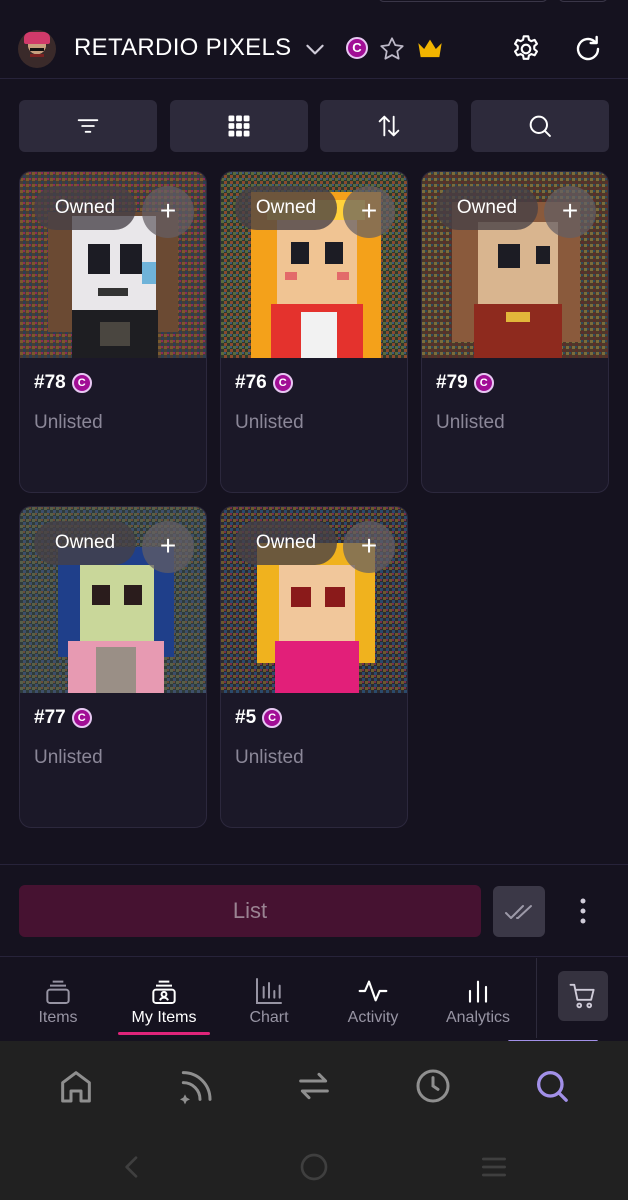  Describe the element at coordinates (251, 382) in the screenshot. I see `item-number-text: #76` at that location.